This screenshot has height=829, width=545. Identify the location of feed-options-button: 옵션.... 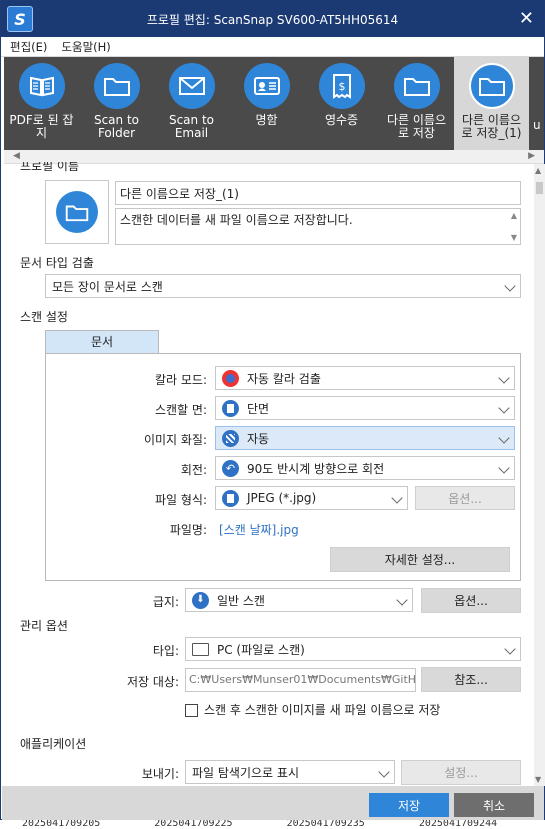
(471, 600).